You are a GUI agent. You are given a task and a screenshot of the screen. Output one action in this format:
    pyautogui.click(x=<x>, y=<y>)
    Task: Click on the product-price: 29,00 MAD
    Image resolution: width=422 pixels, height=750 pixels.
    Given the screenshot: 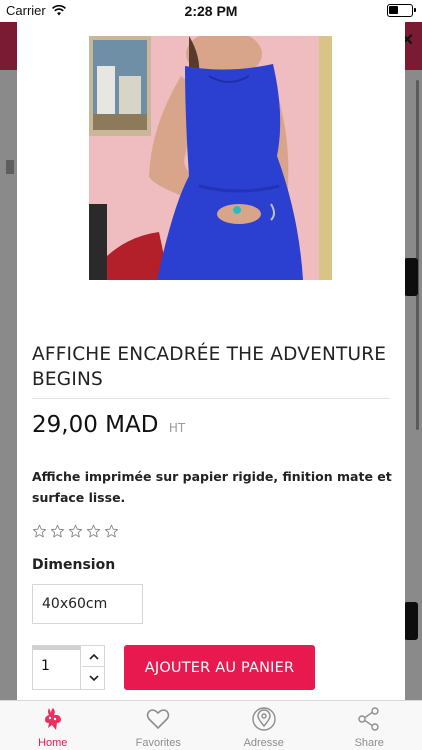 What is the action you would take?
    pyautogui.click(x=95, y=425)
    